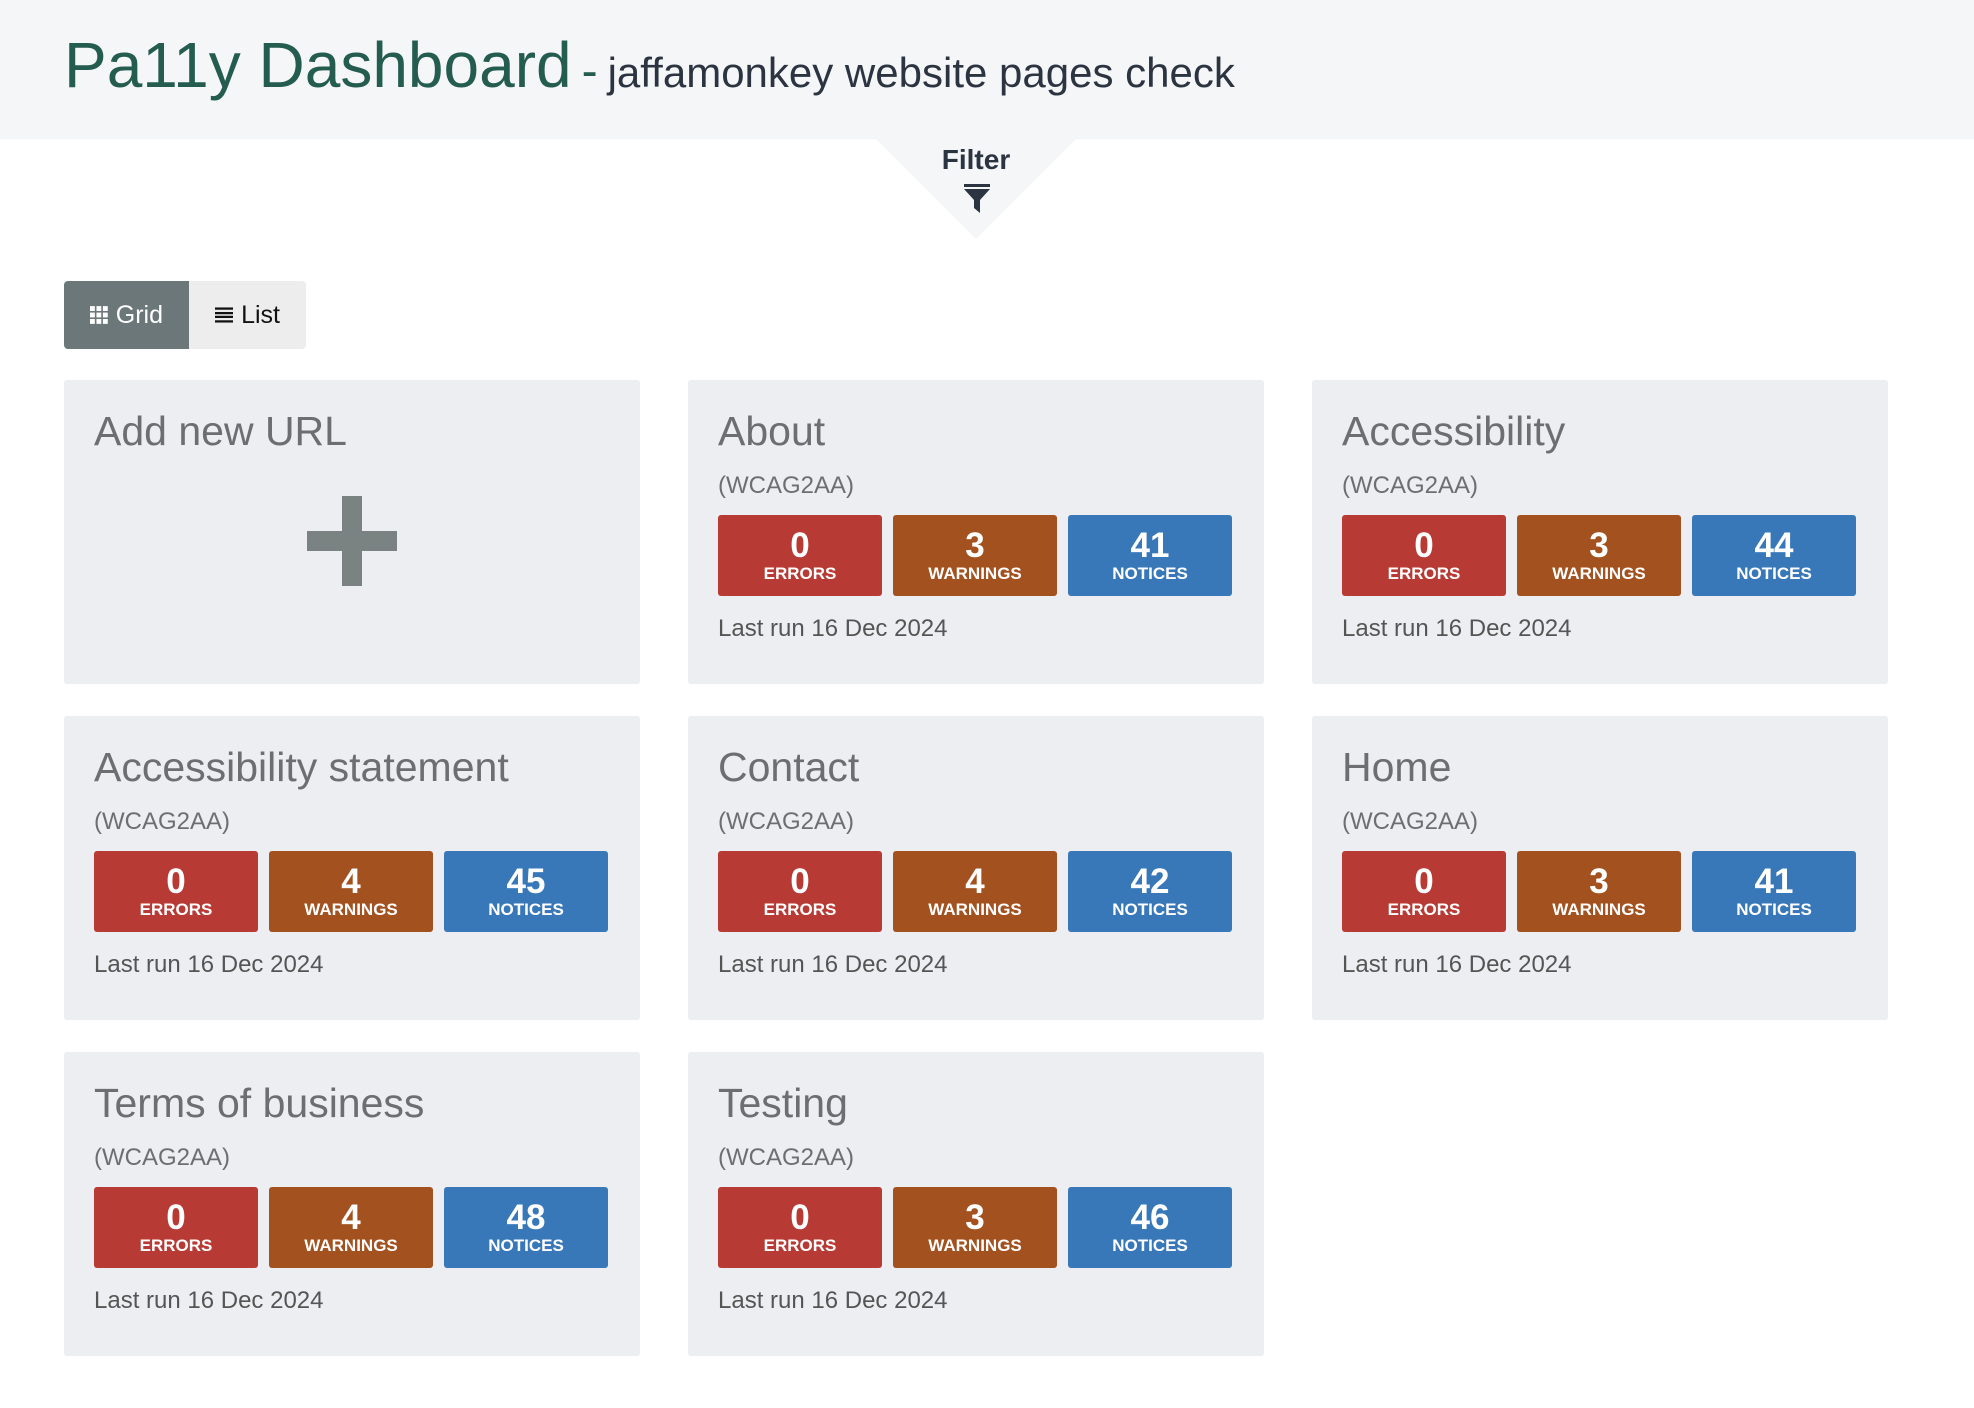 Image resolution: width=1974 pixels, height=1408 pixels. I want to click on result-badges: 0 ERRORS 4 WARNINGS 48 NOTICES, so click(351, 1227).